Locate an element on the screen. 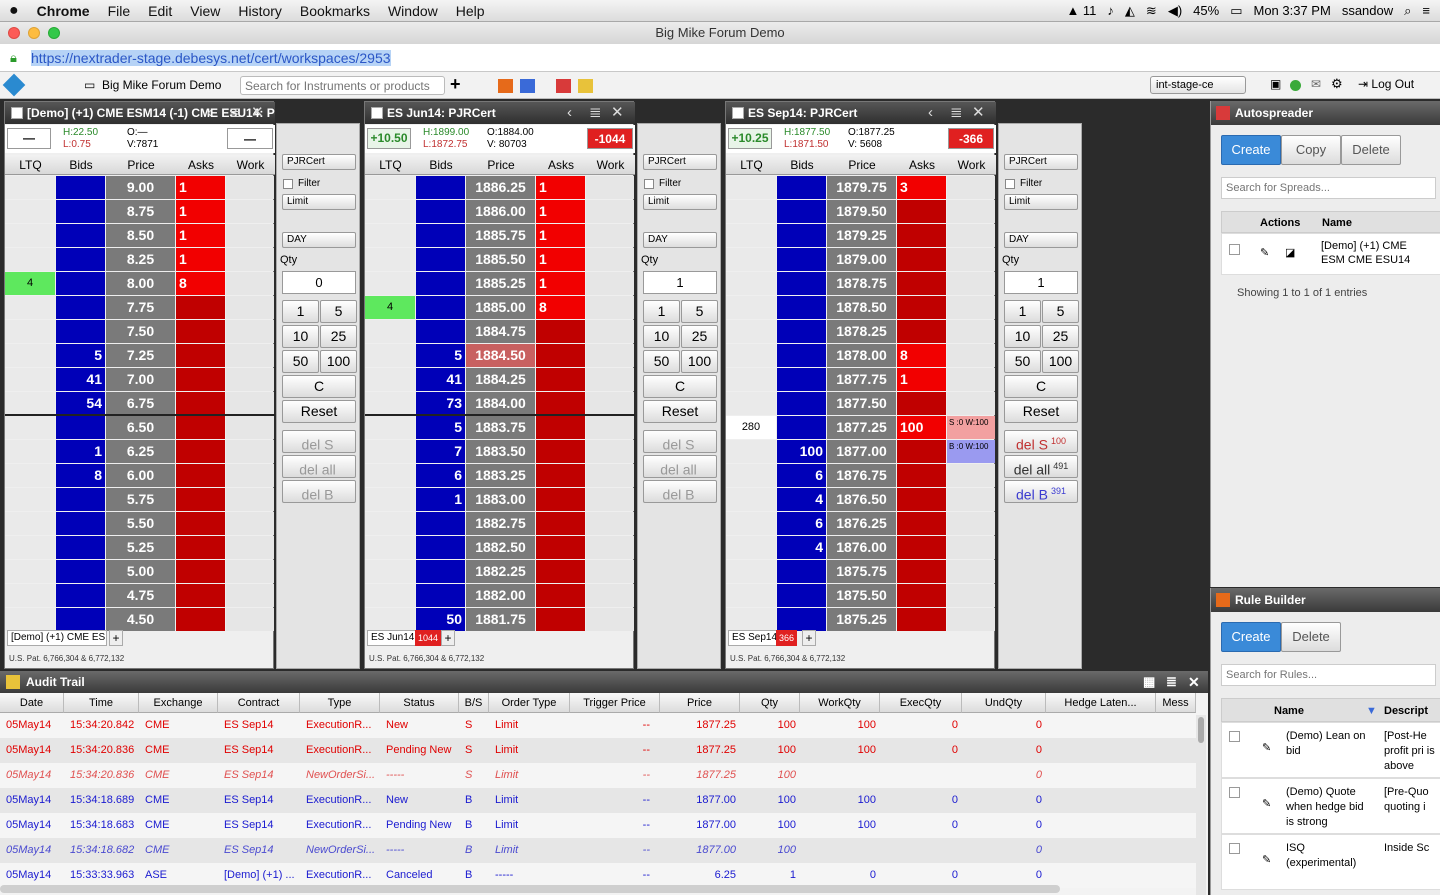 The height and width of the screenshot is (895, 1440). bid-cell: 6 is located at coordinates (801, 475).